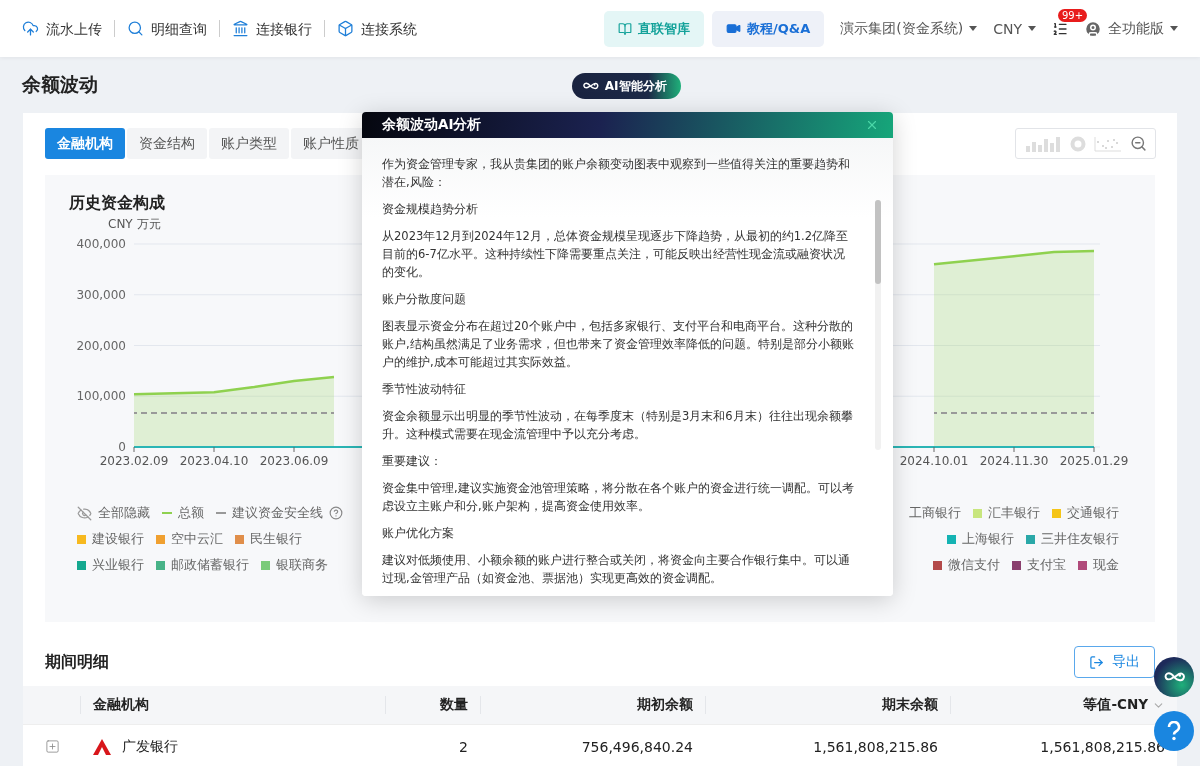  I want to click on bank-icon, so click(240, 28).